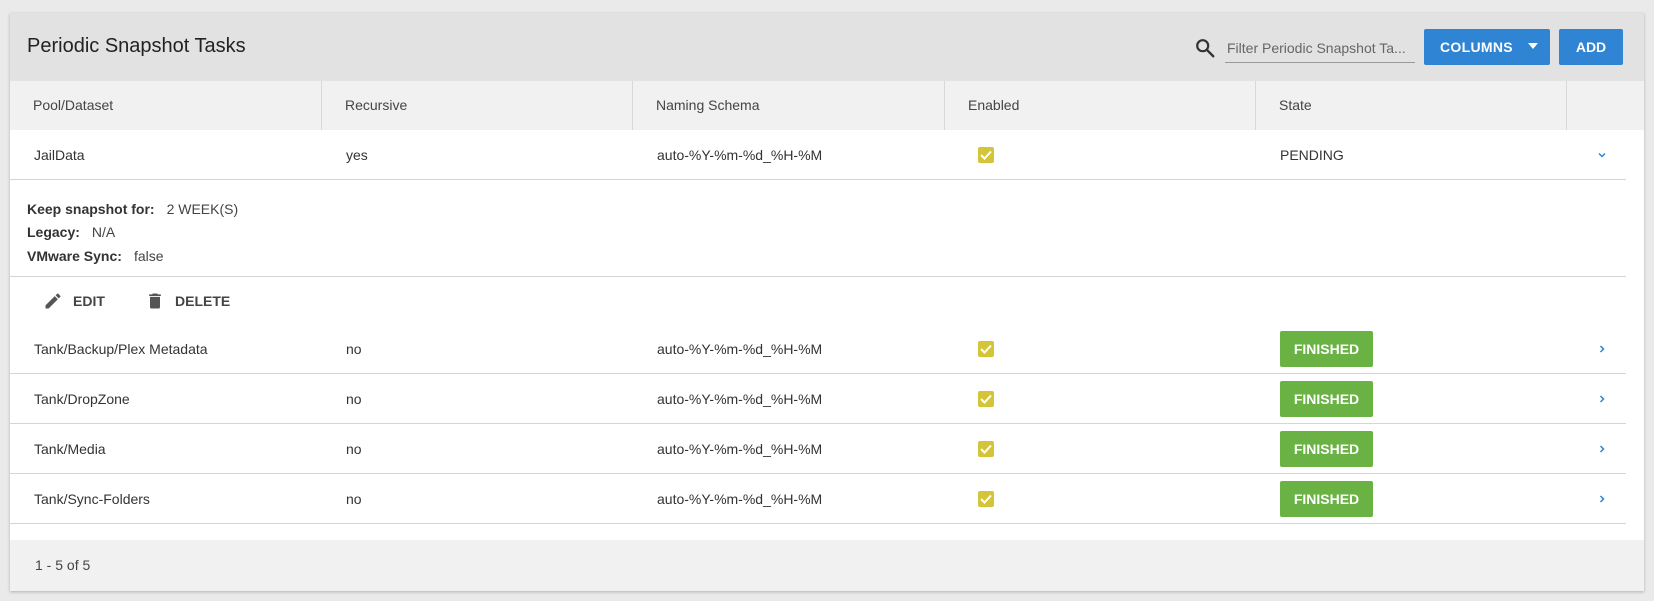 This screenshot has width=1654, height=601. Describe the element at coordinates (477, 105) in the screenshot. I see `column-header-recursive: Recursive` at that location.